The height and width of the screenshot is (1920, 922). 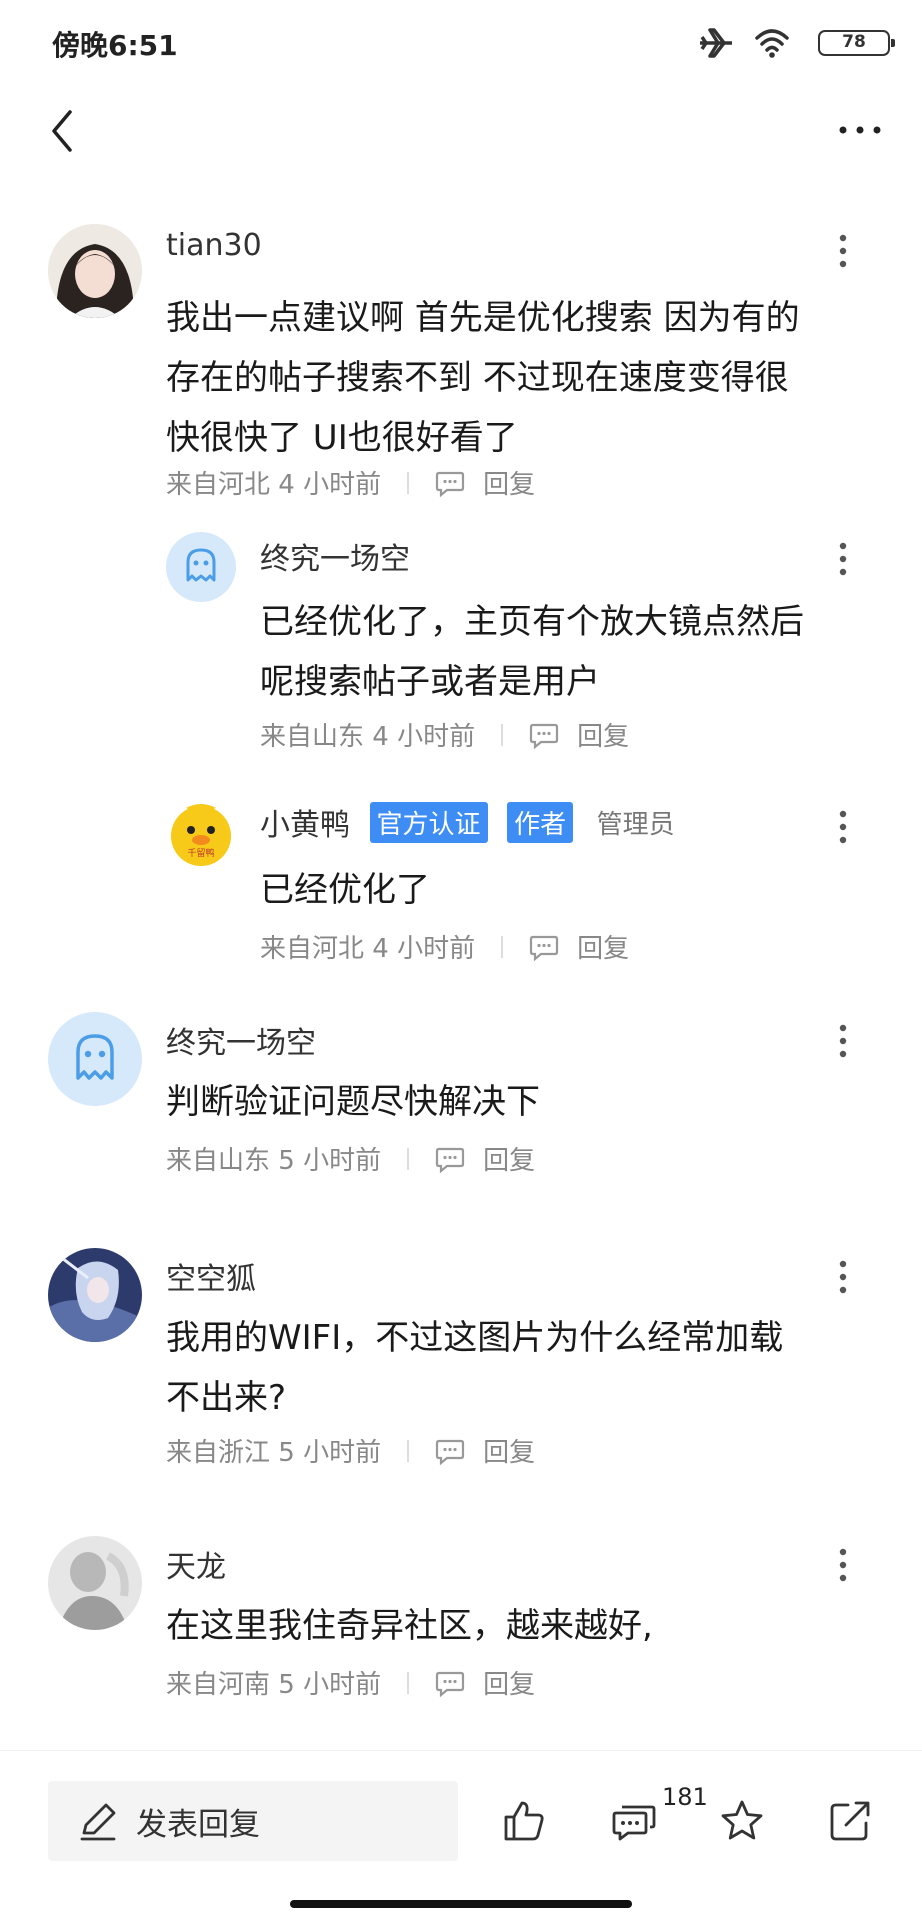 What do you see at coordinates (856, 43) in the screenshot?
I see `battery-icon: 78` at bounding box center [856, 43].